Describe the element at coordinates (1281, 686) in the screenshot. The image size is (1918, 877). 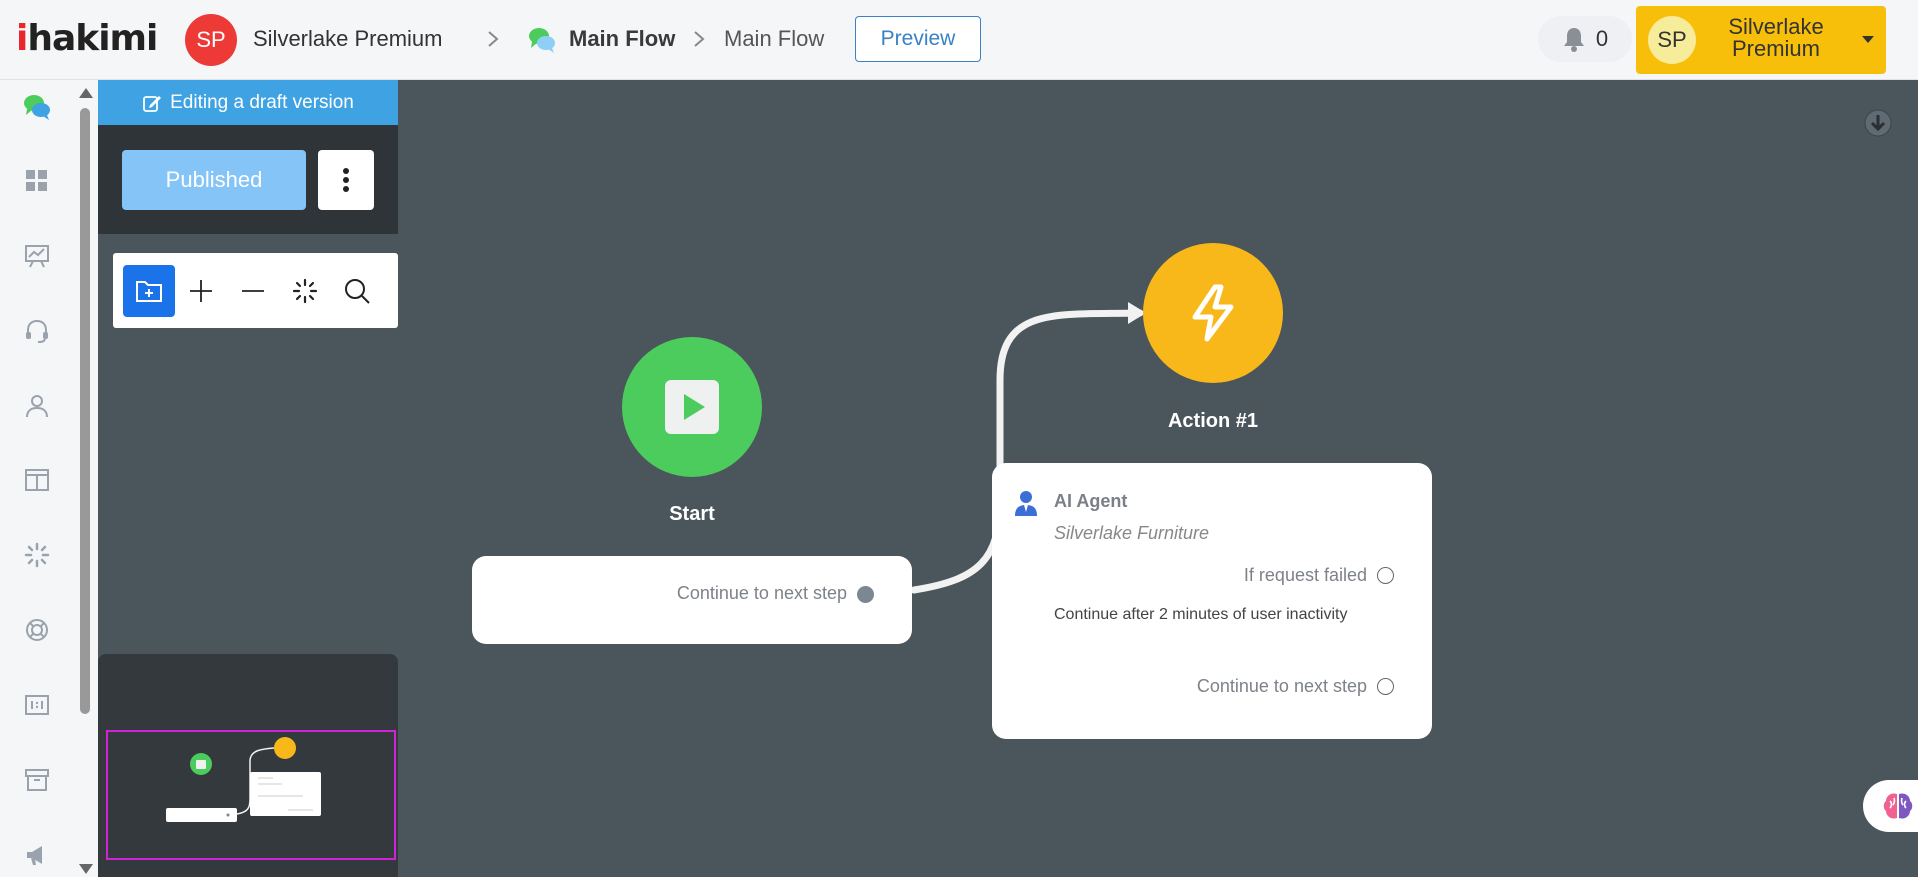
I see `action-continue-label: Continue to next step` at that location.